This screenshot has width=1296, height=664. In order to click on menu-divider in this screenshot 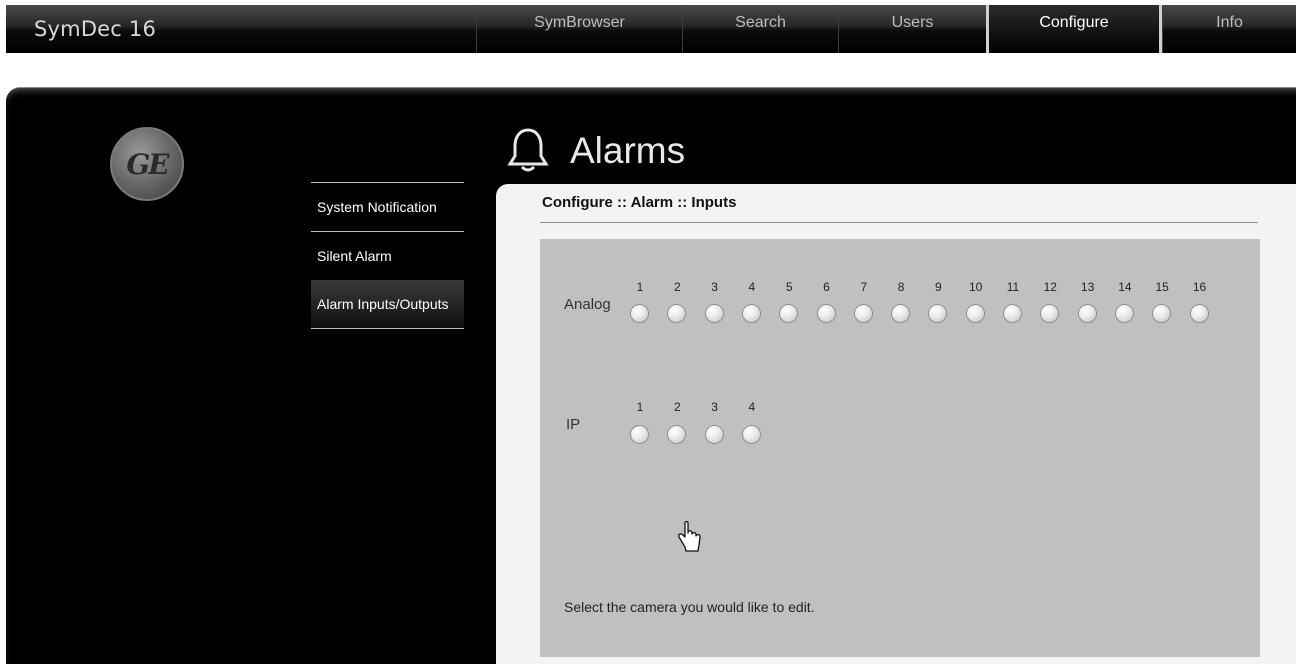, I will do `click(387, 328)`.